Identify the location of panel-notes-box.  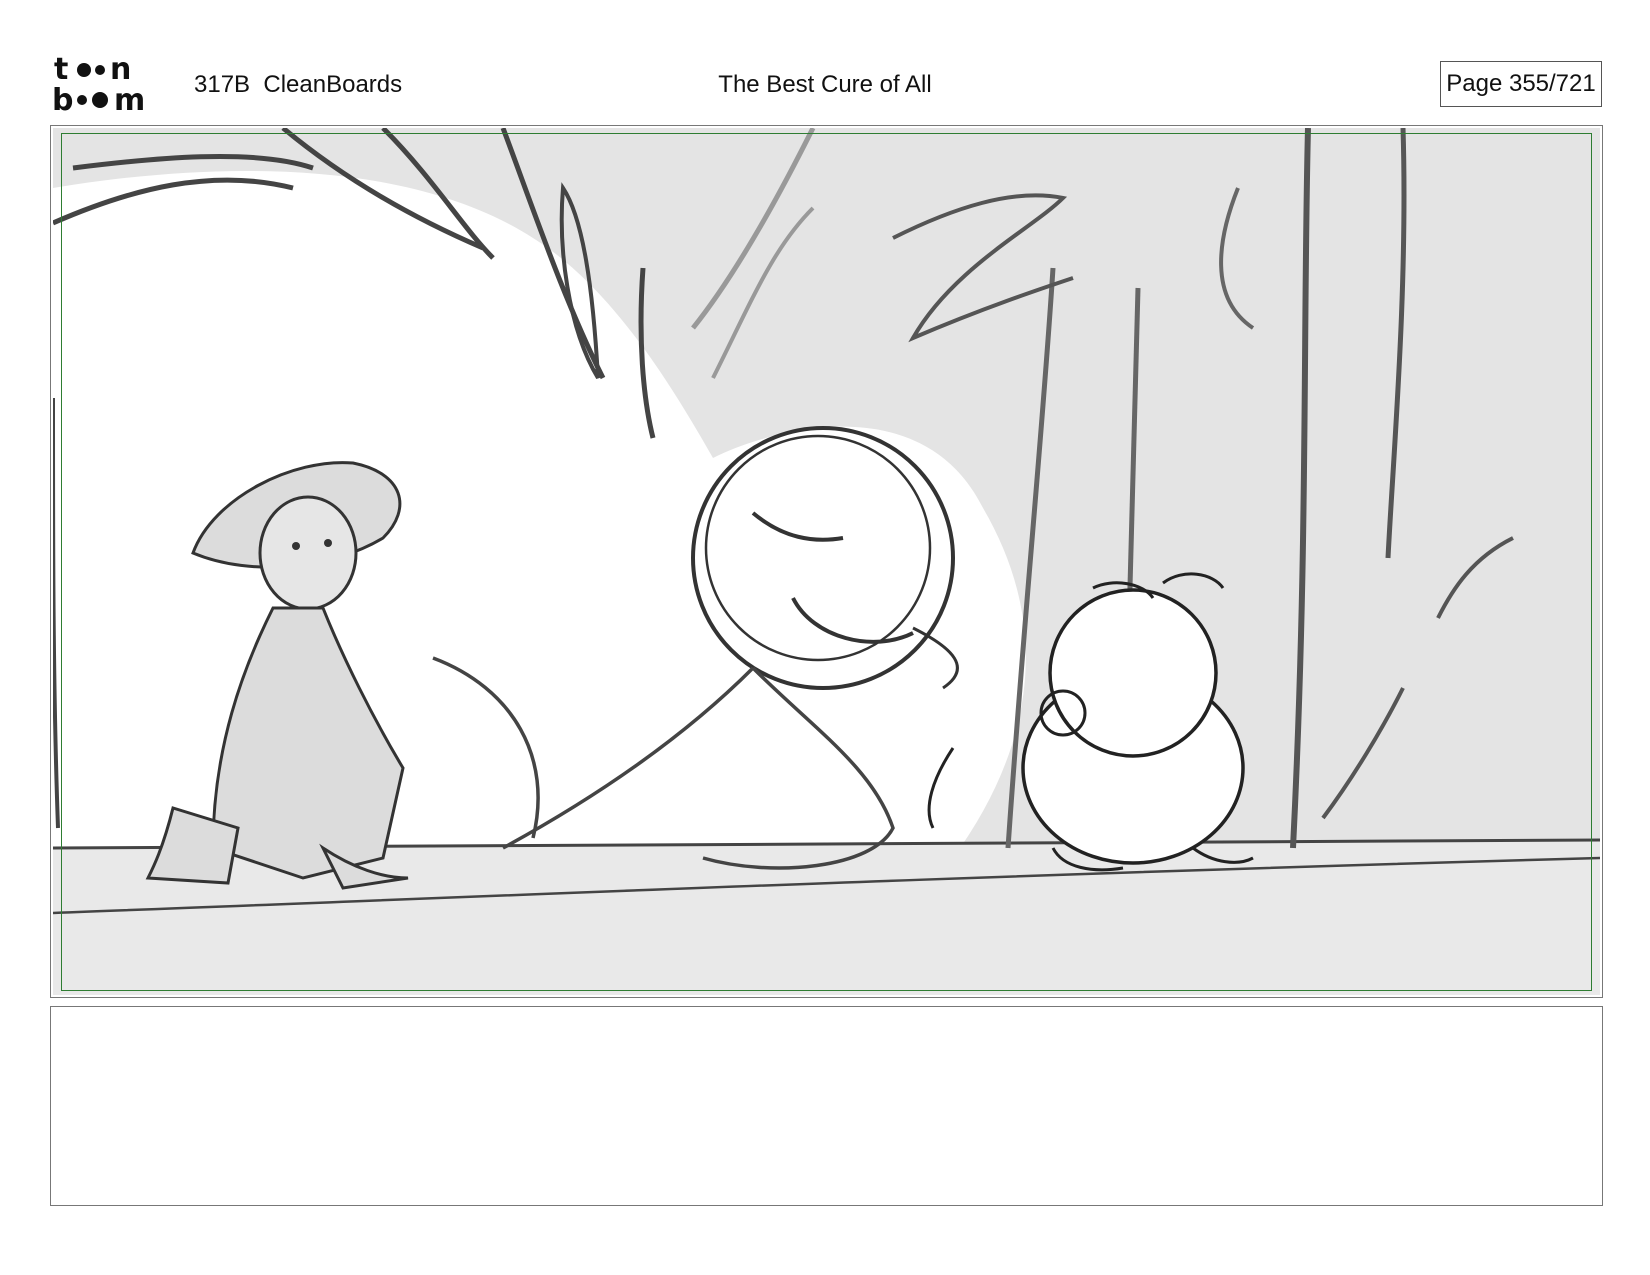
(826, 1106).